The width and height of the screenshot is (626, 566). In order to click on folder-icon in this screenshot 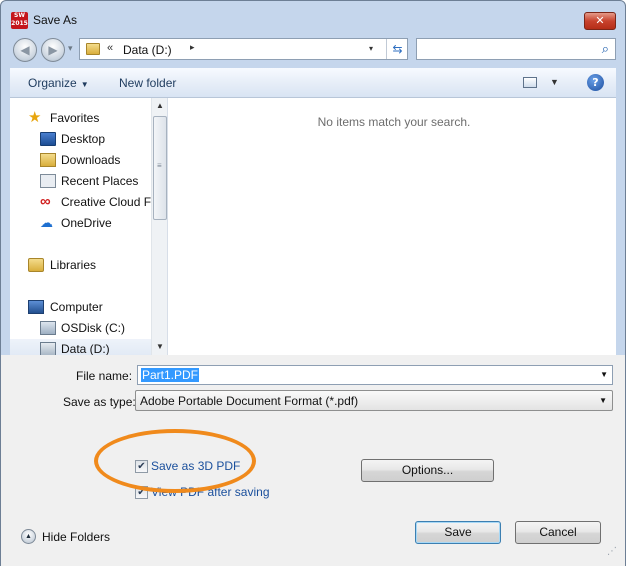, I will do `click(93, 49)`.